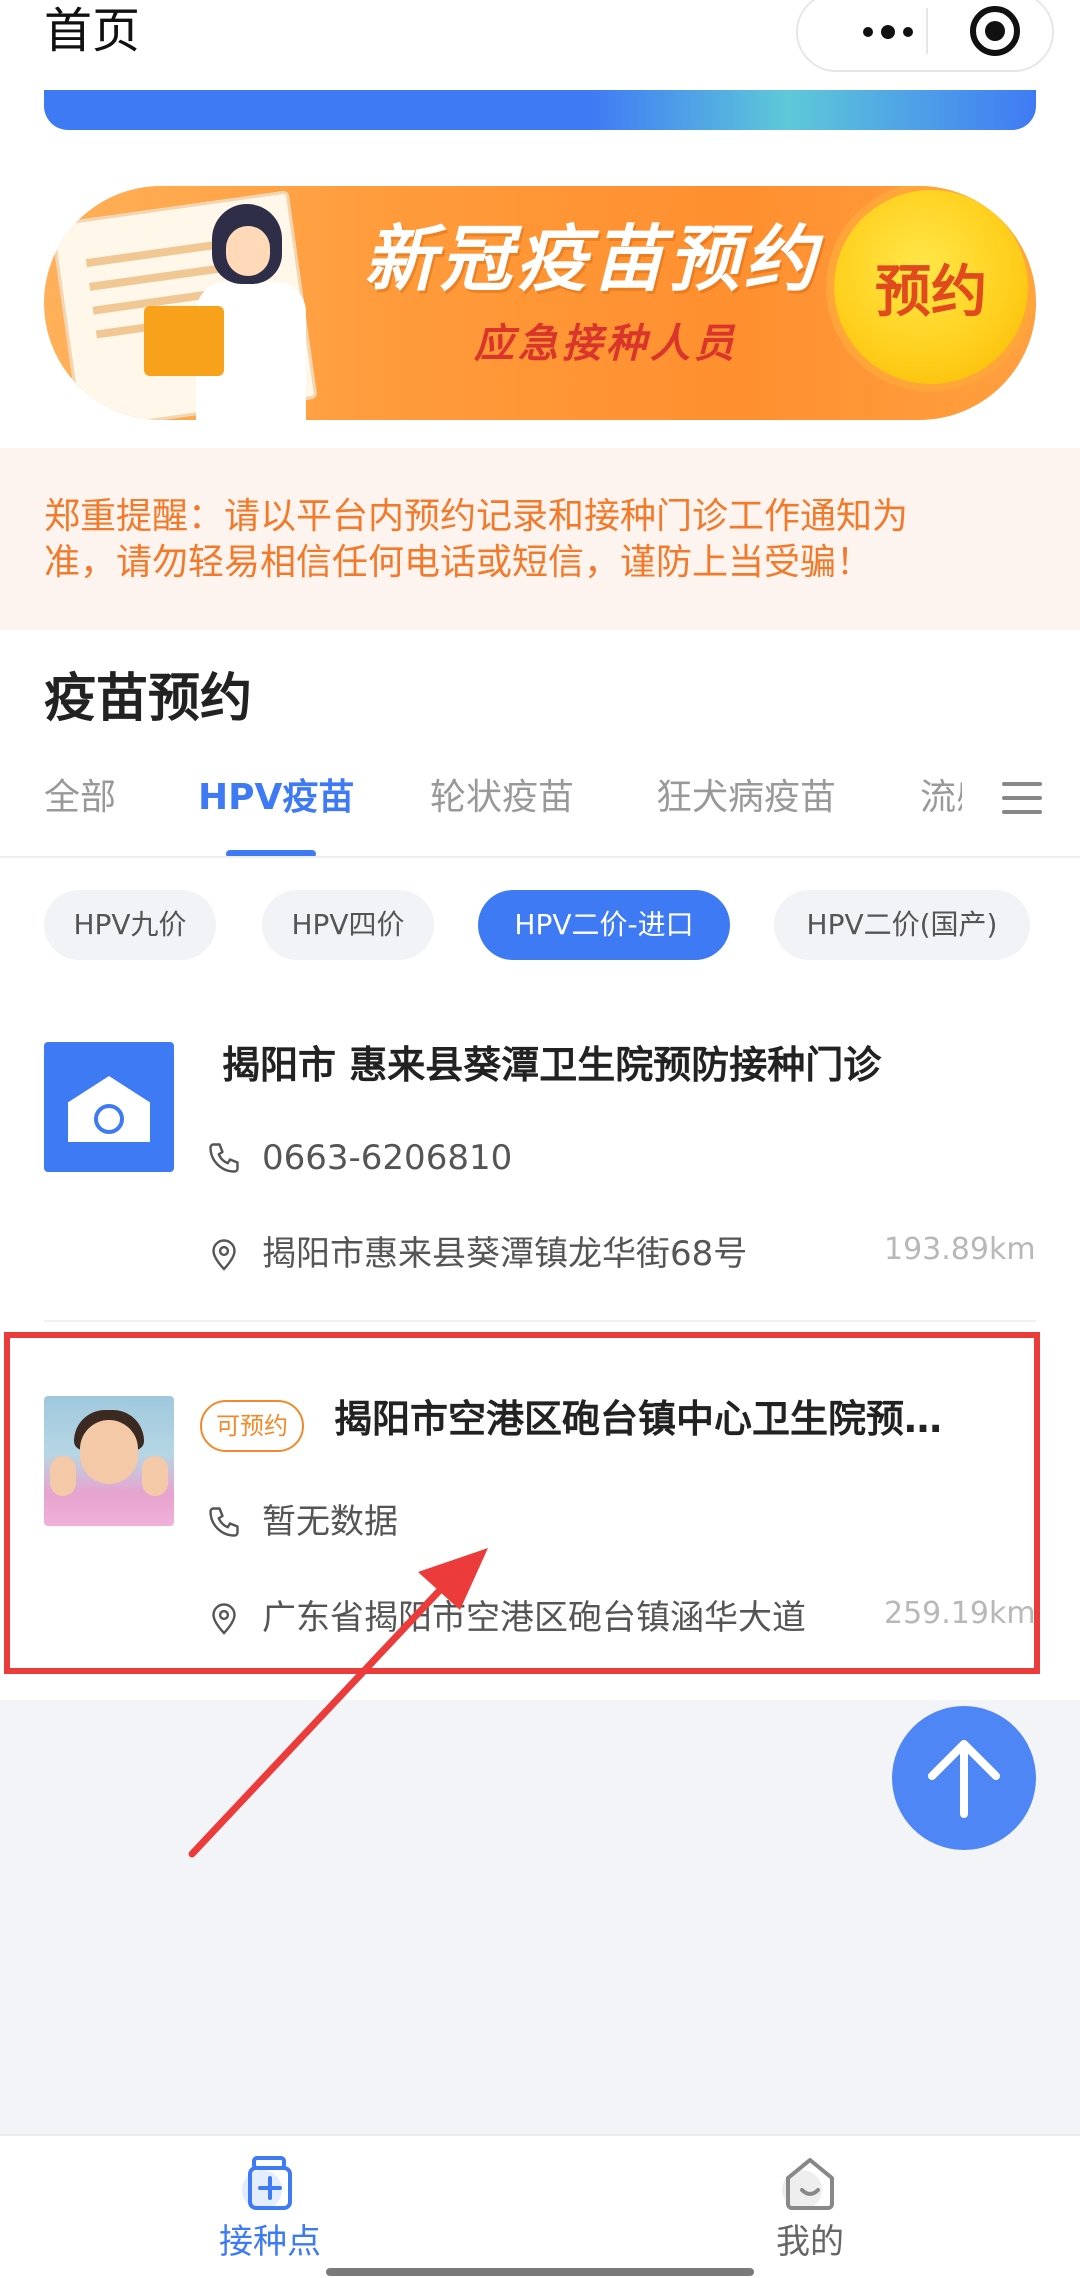 This screenshot has height=2278, width=1080. What do you see at coordinates (276, 798) in the screenshot?
I see `tab-hpv: HPV疫苗` at bounding box center [276, 798].